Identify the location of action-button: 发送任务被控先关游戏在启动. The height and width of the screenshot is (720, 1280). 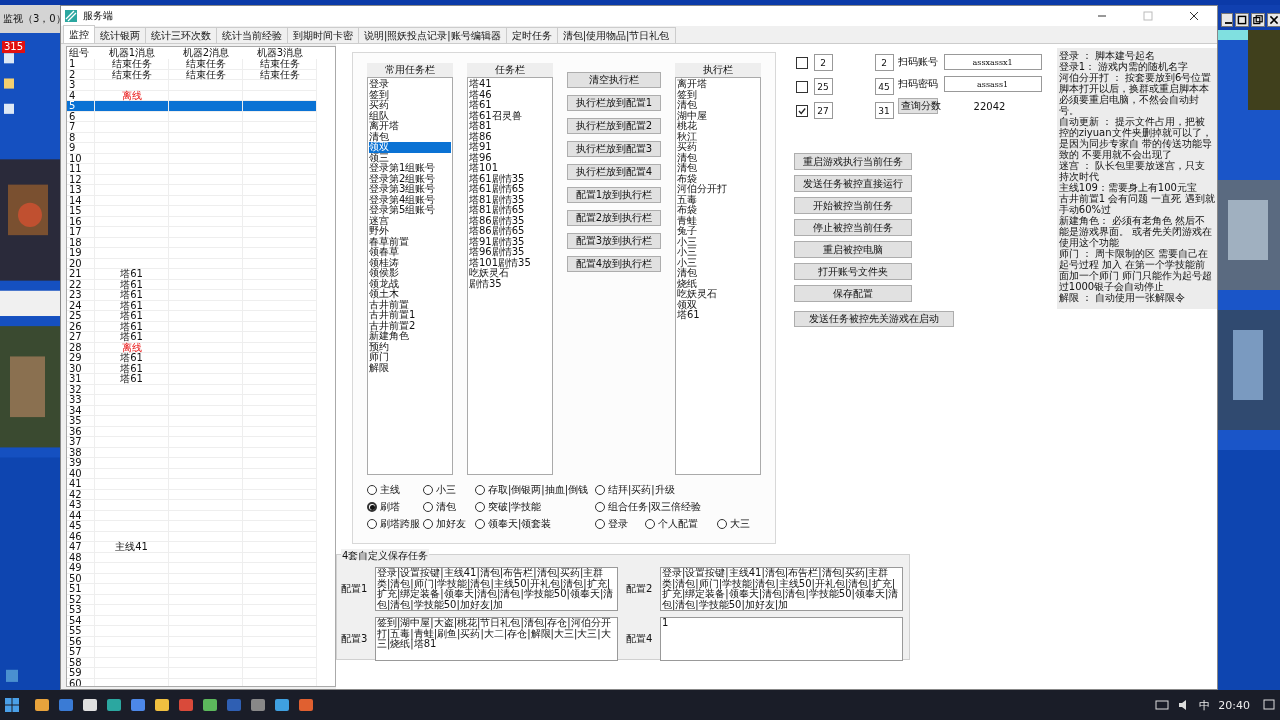
(873, 319).